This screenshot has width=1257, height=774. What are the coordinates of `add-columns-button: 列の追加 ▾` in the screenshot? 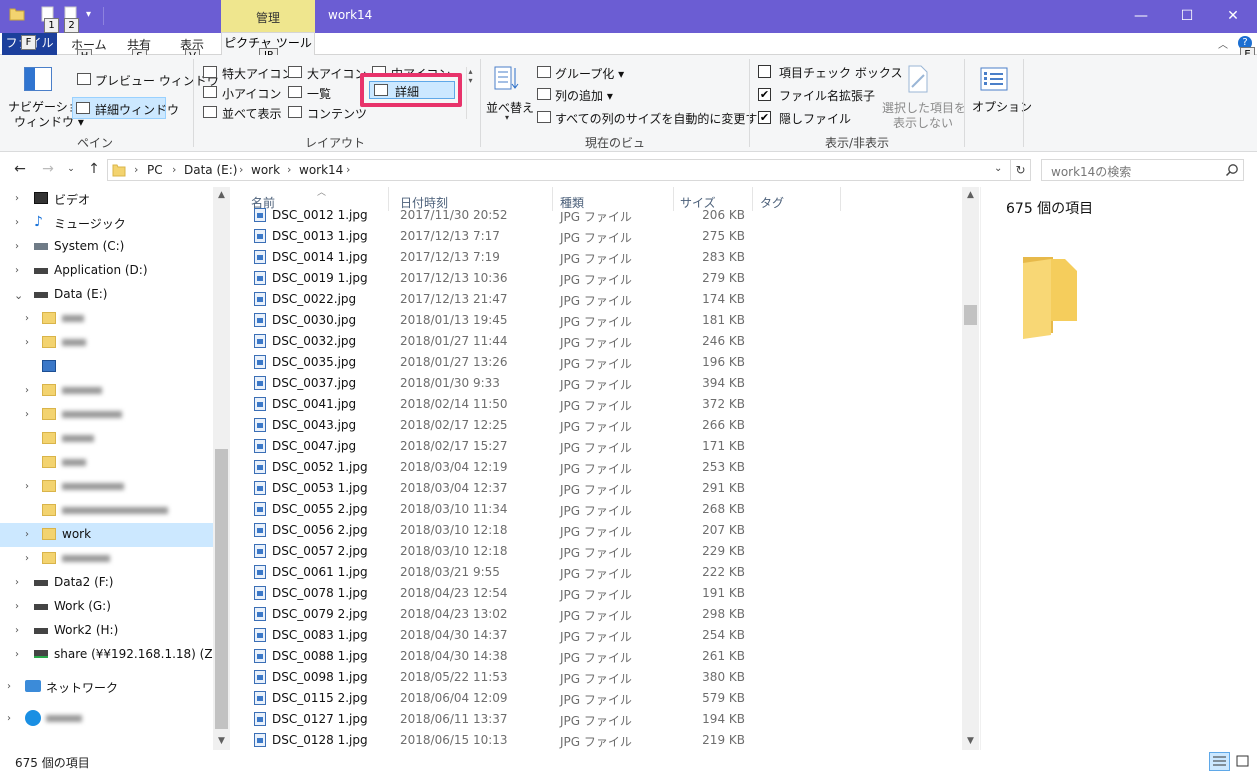 It's located at (584, 95).